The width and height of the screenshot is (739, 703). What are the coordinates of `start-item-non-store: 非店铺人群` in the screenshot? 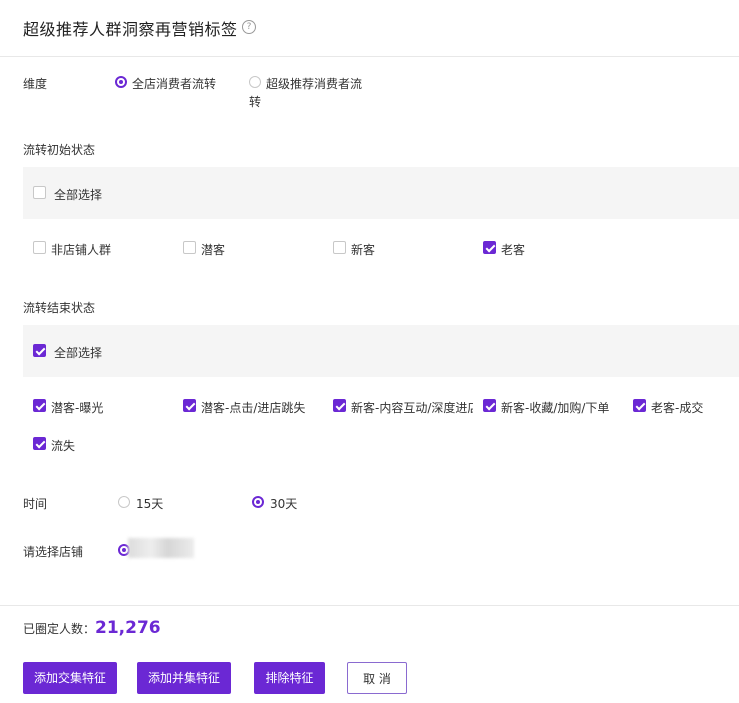 It's located at (83, 249).